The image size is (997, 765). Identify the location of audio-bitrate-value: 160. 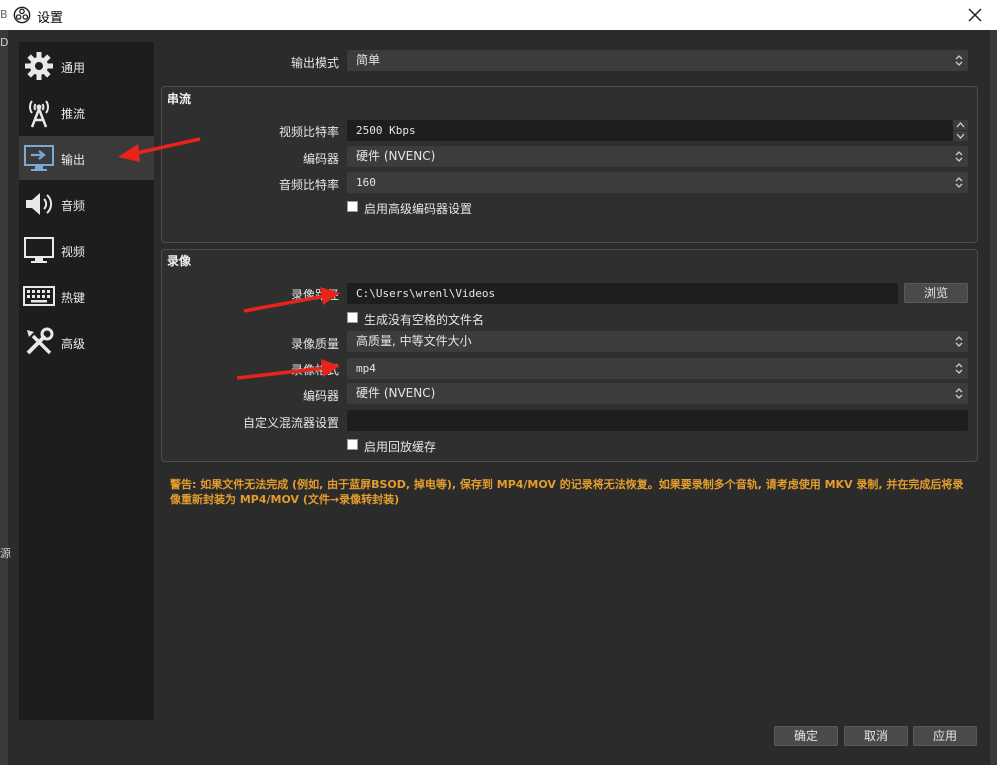
(366, 182).